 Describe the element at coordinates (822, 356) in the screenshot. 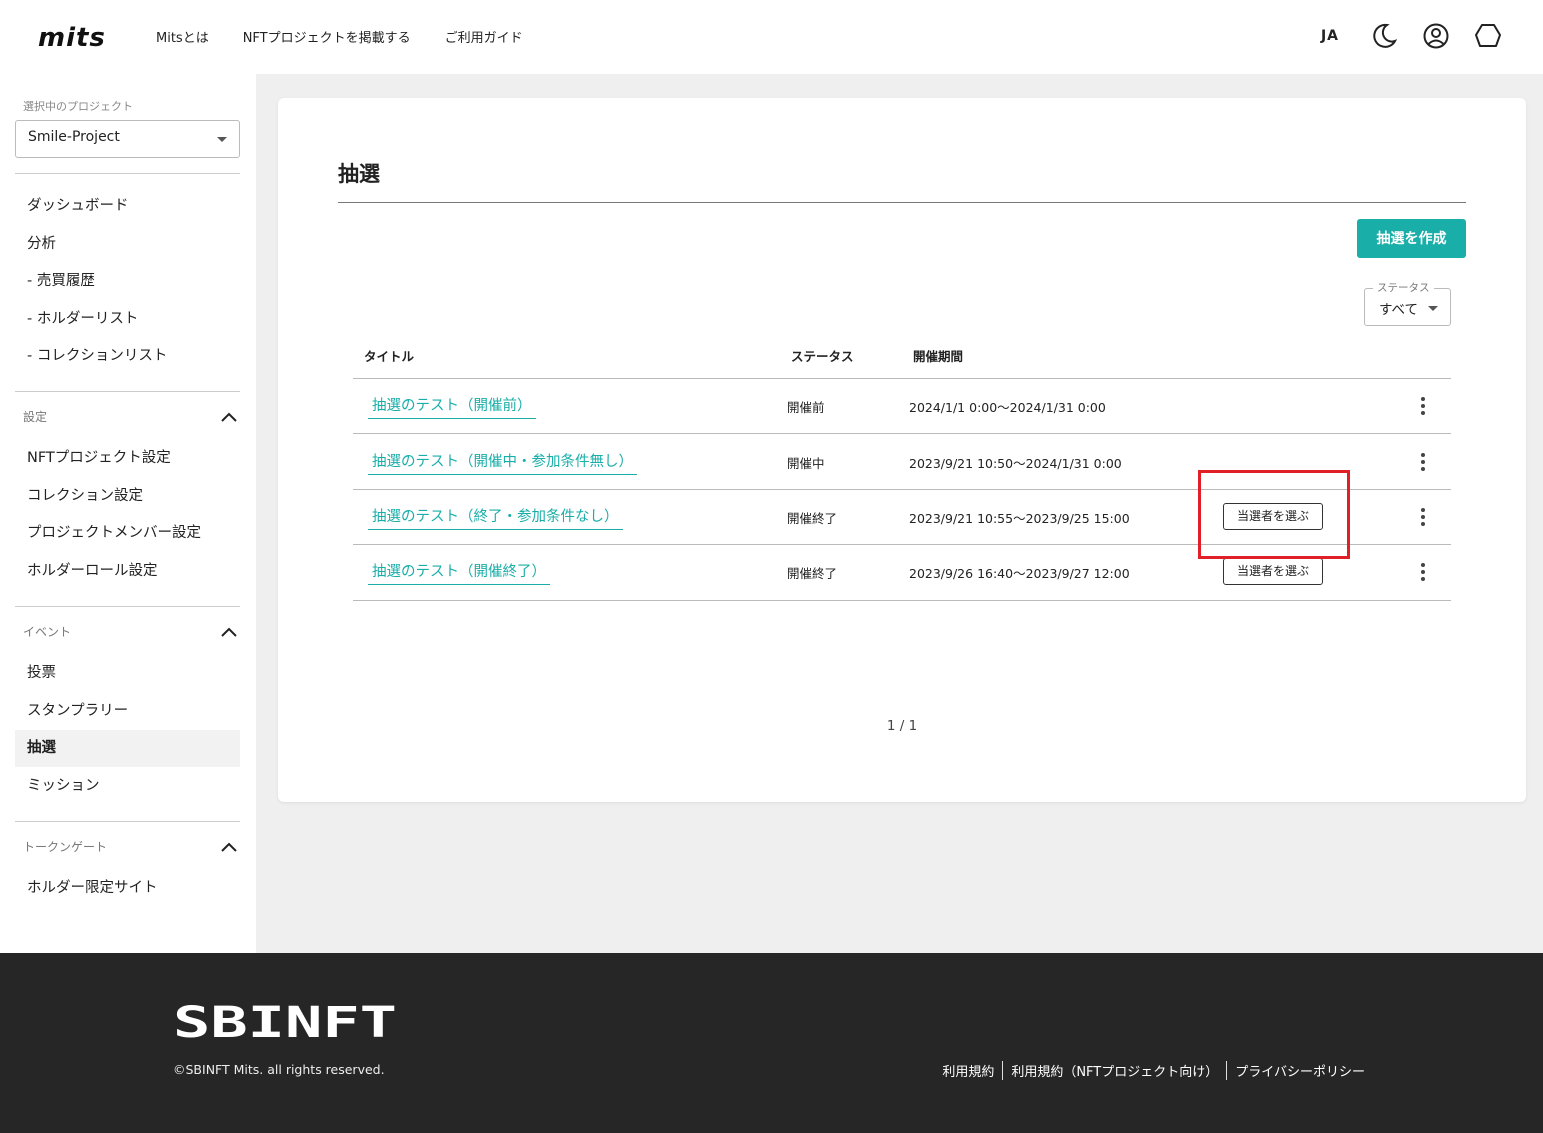

I see `column-header-status: ステータス` at that location.